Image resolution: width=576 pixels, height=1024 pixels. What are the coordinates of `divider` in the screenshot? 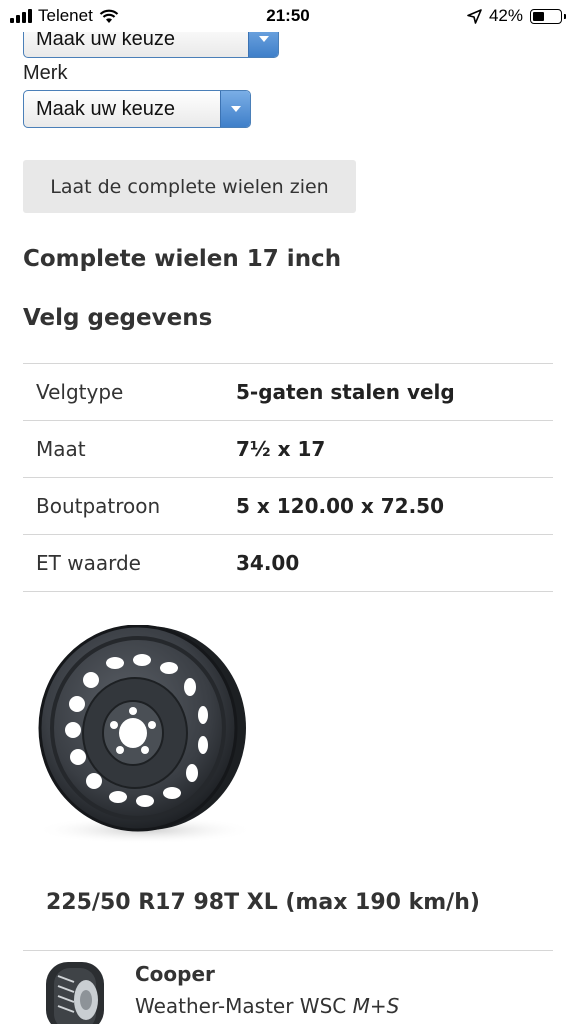 It's located at (288, 950).